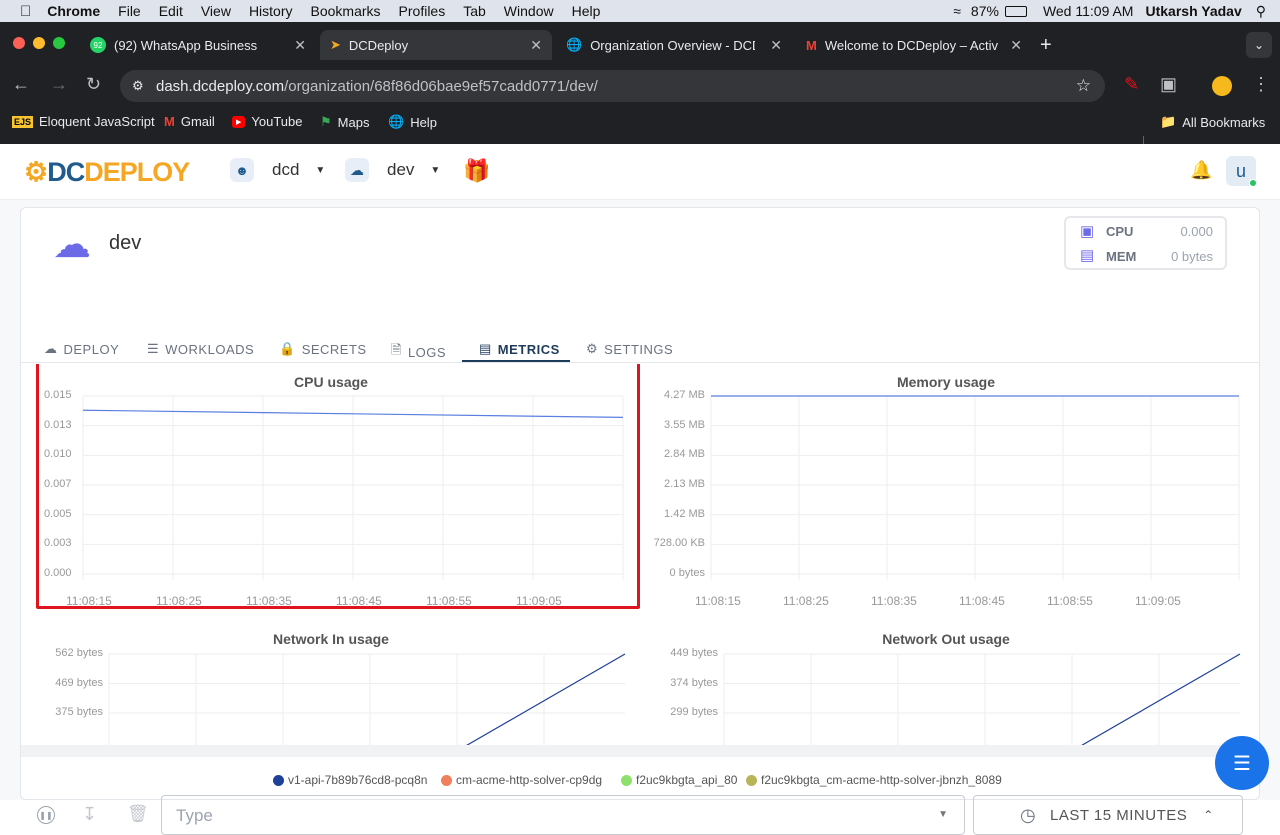 This screenshot has width=1280, height=835. I want to click on user-name: Utkarsh Yadav, so click(1193, 11).